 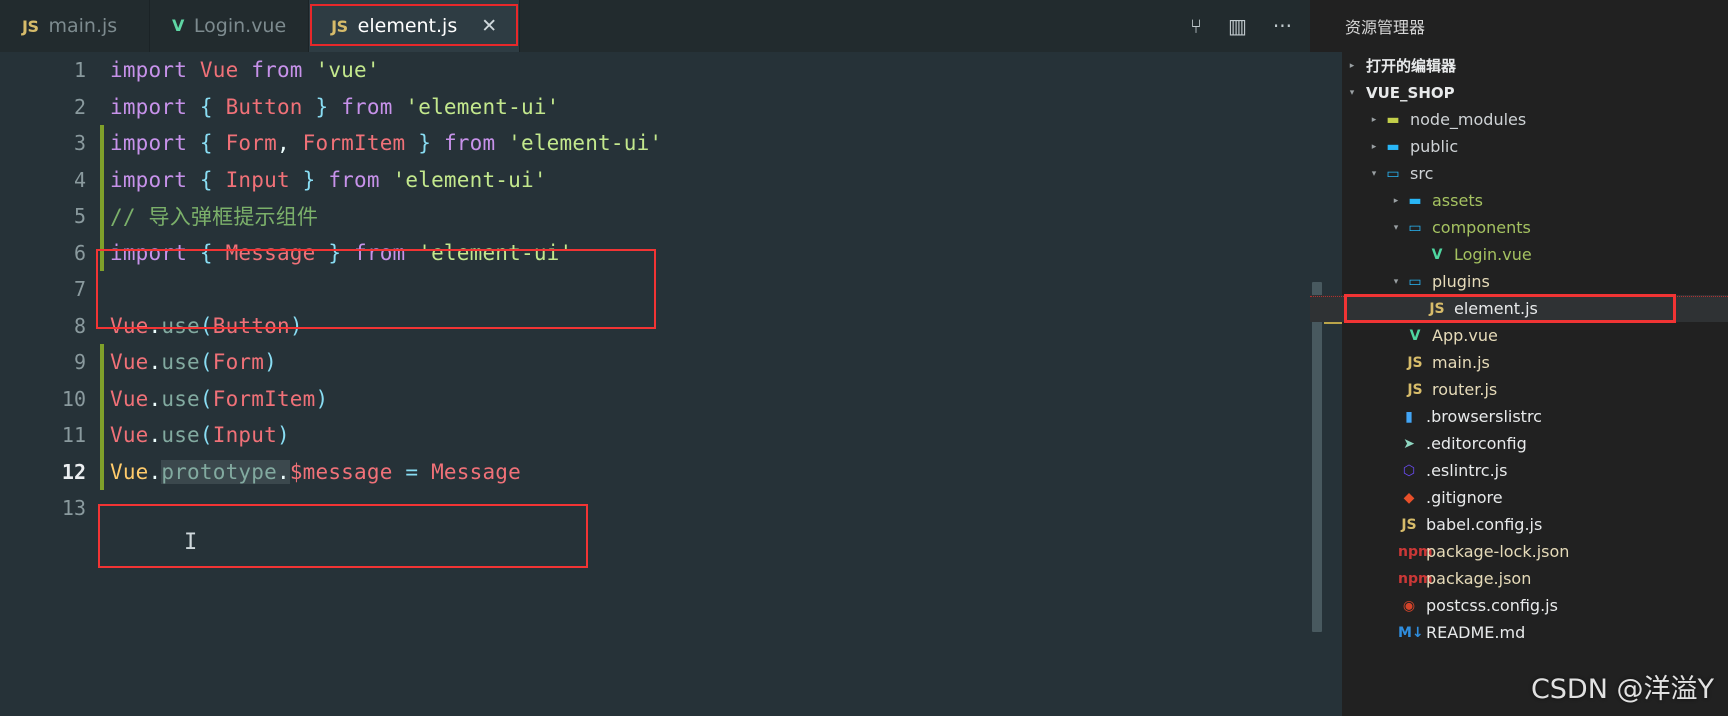 What do you see at coordinates (1519, 173) in the screenshot?
I see `file-tree-item-src: ▾ ▭ src` at bounding box center [1519, 173].